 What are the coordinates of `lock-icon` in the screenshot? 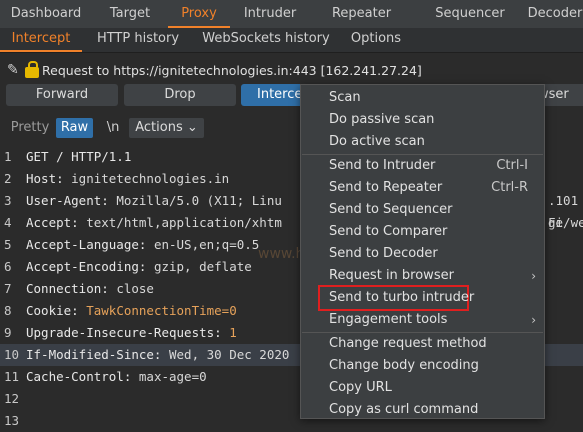 It's located at (32, 69).